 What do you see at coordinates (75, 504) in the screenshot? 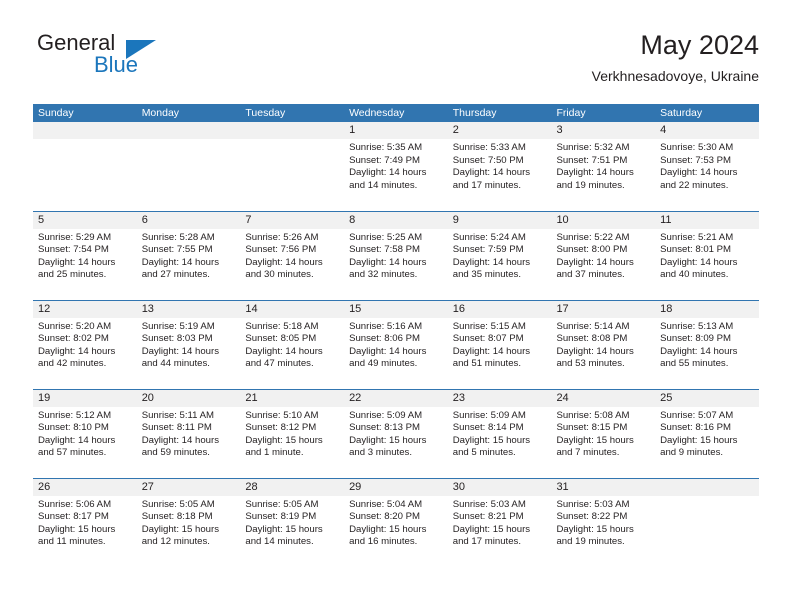
I see `sunrise-text: Sunrise: 5:06 AM` at bounding box center [75, 504].